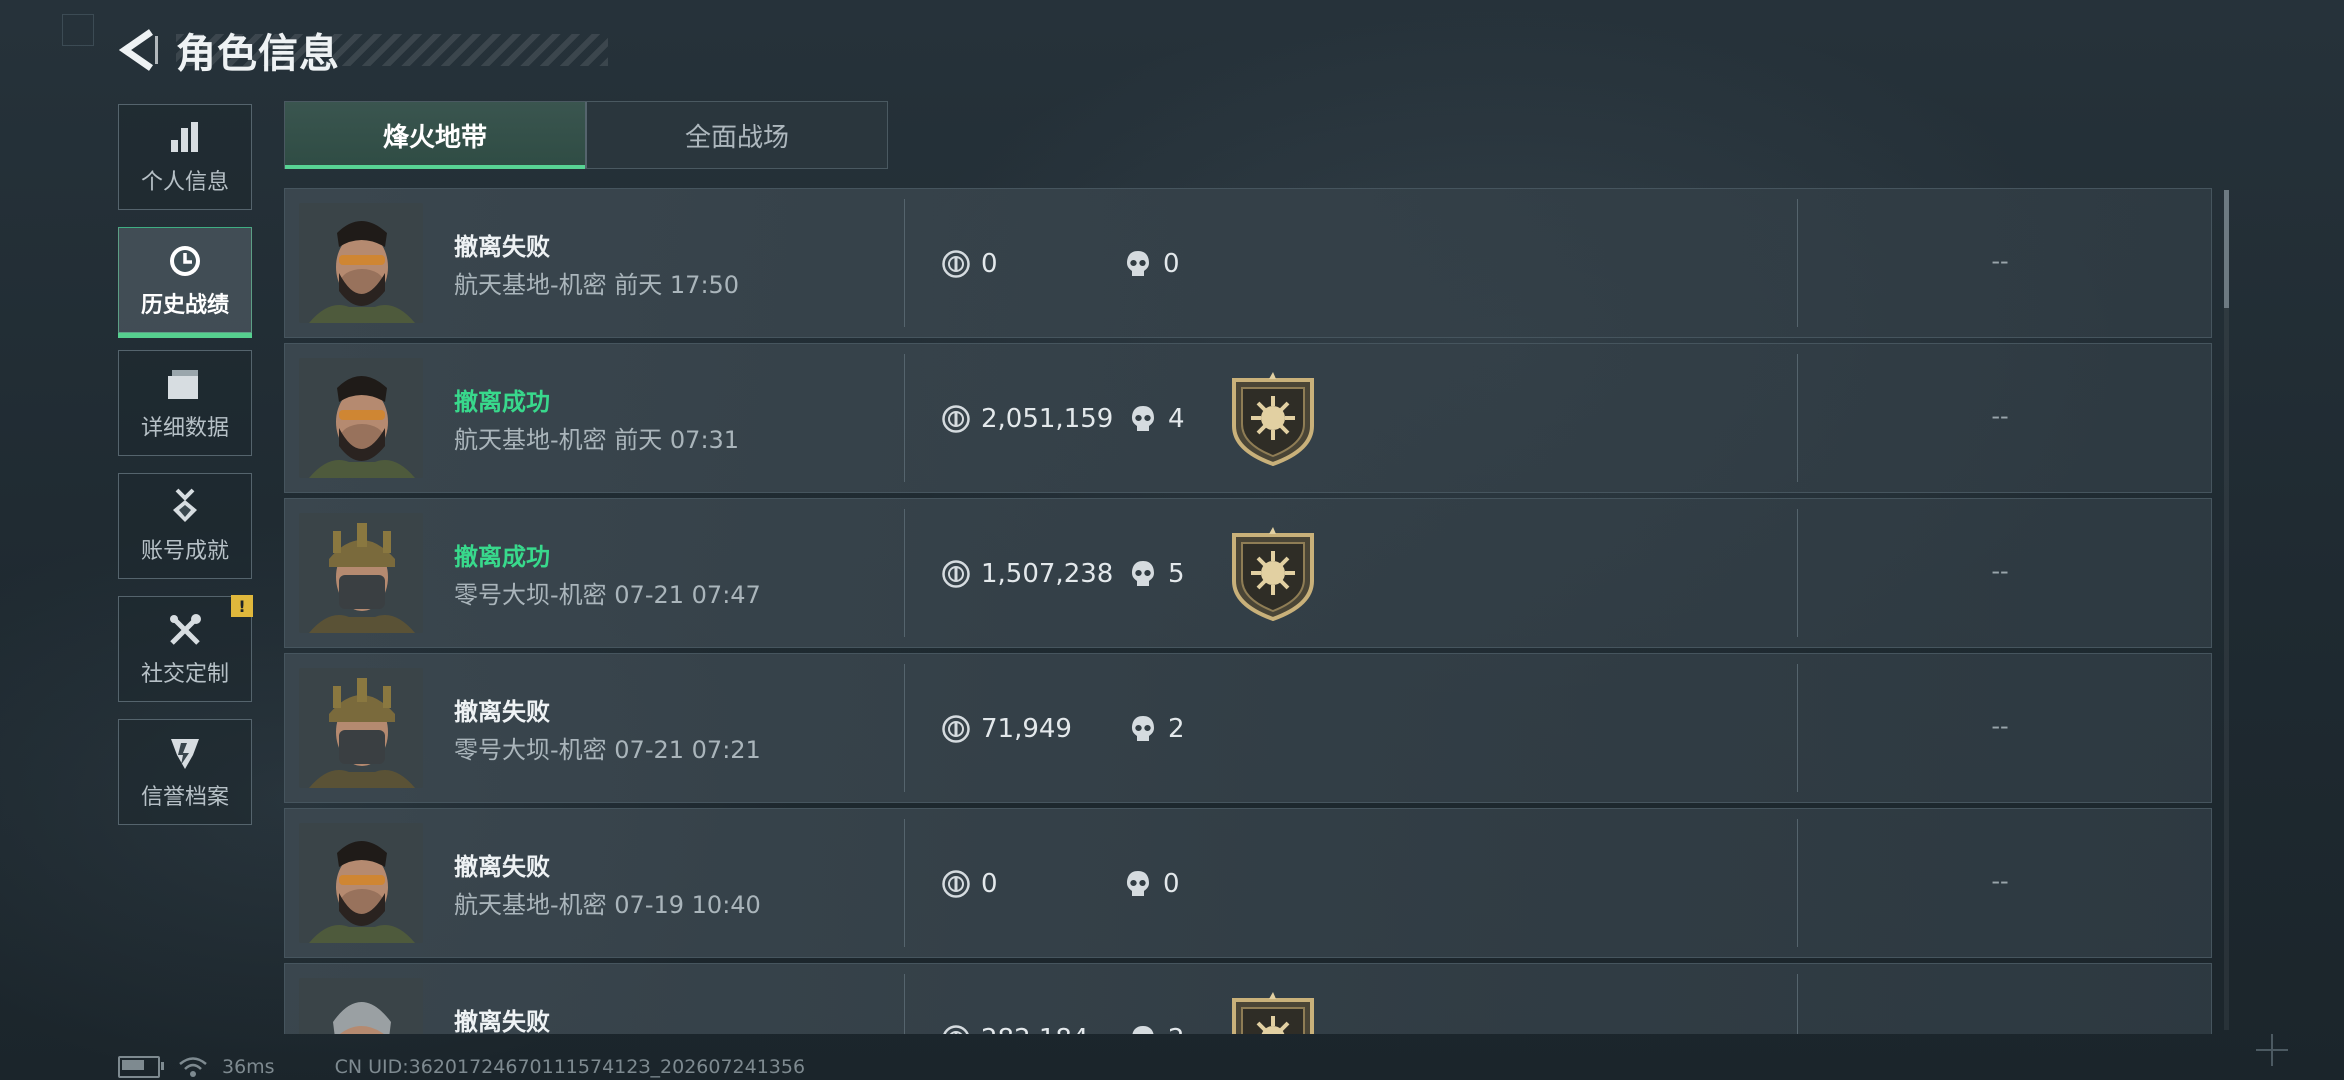 The width and height of the screenshot is (2344, 1080). I want to click on sidebar-item-personal-info: 个人信息, so click(185, 157).